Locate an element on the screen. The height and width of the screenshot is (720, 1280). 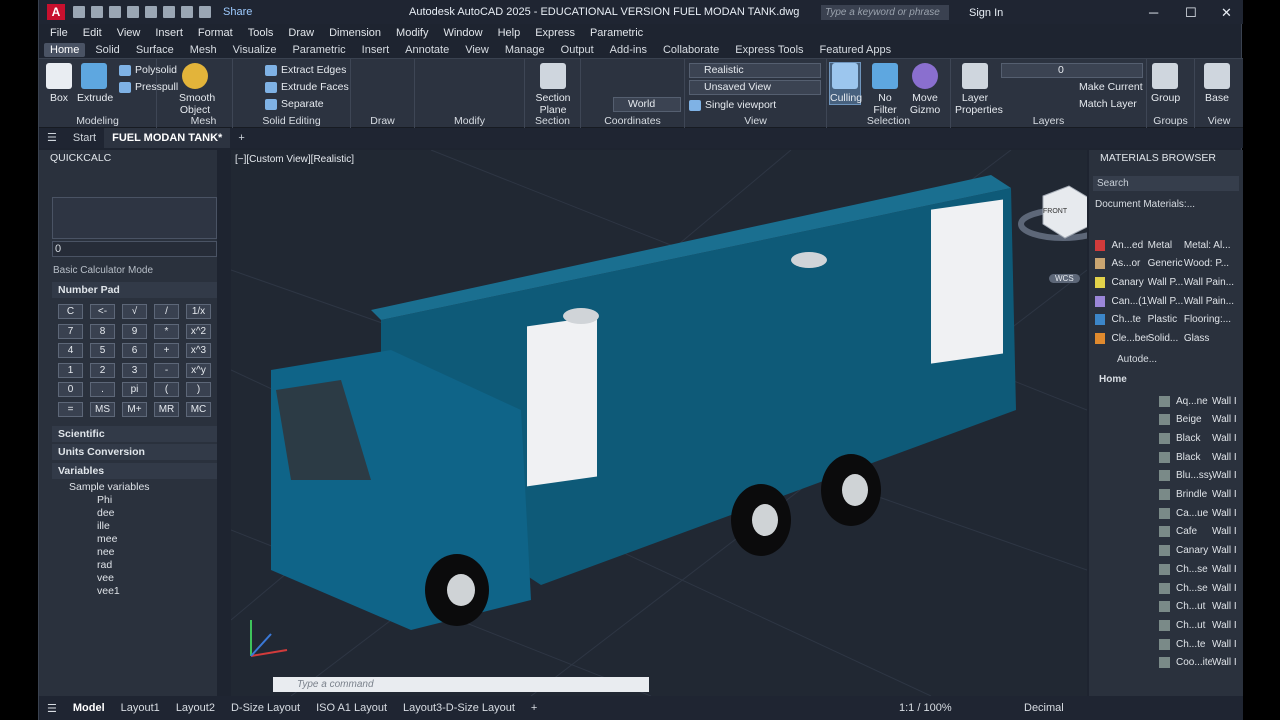
variable-item: Phi is located at coordinates (104, 500).